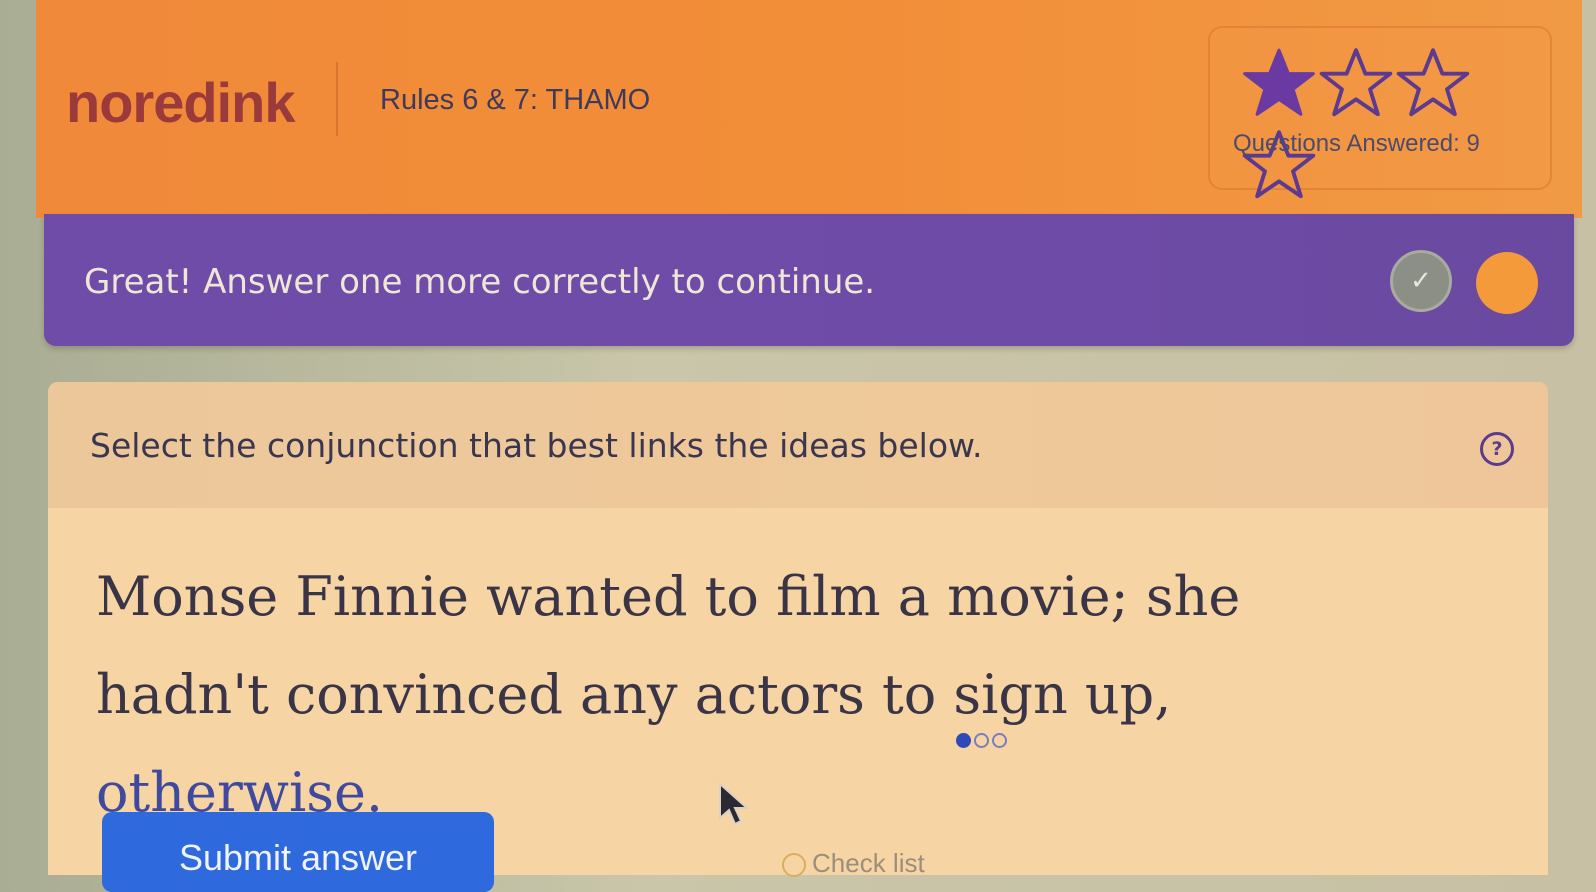 Image resolution: width=1596 pixels, height=892 pixels. I want to click on noredink-logo: noredink, so click(180, 102).